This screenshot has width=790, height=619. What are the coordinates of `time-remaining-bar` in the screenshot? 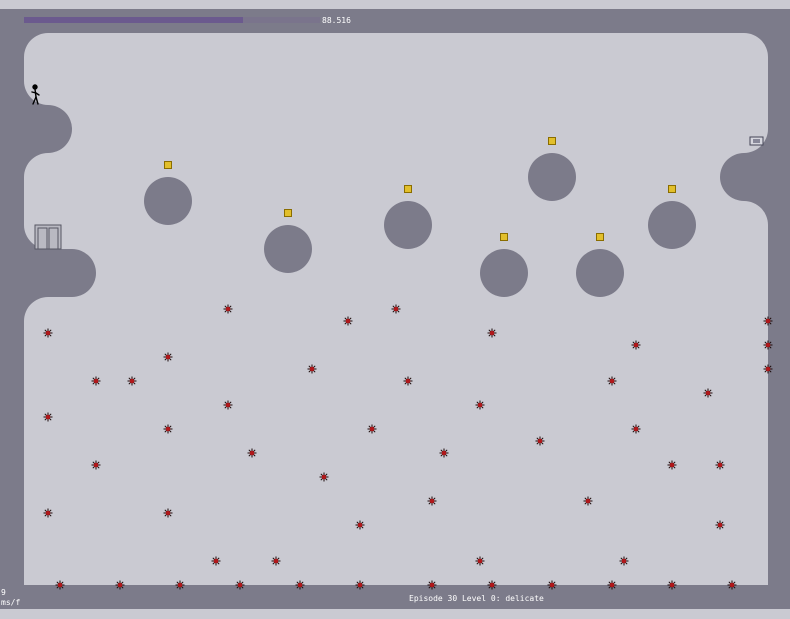 It's located at (172, 20).